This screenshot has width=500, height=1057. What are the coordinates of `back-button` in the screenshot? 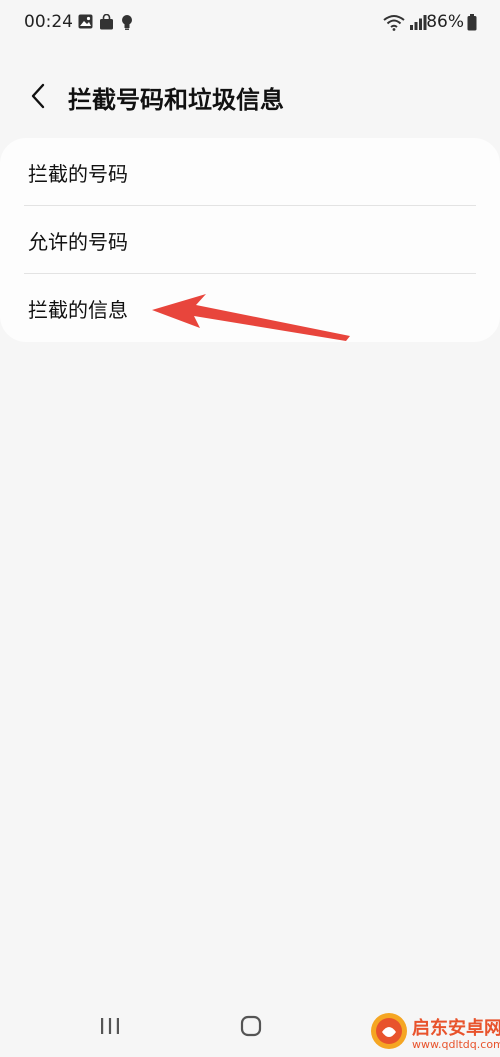 It's located at (38, 98).